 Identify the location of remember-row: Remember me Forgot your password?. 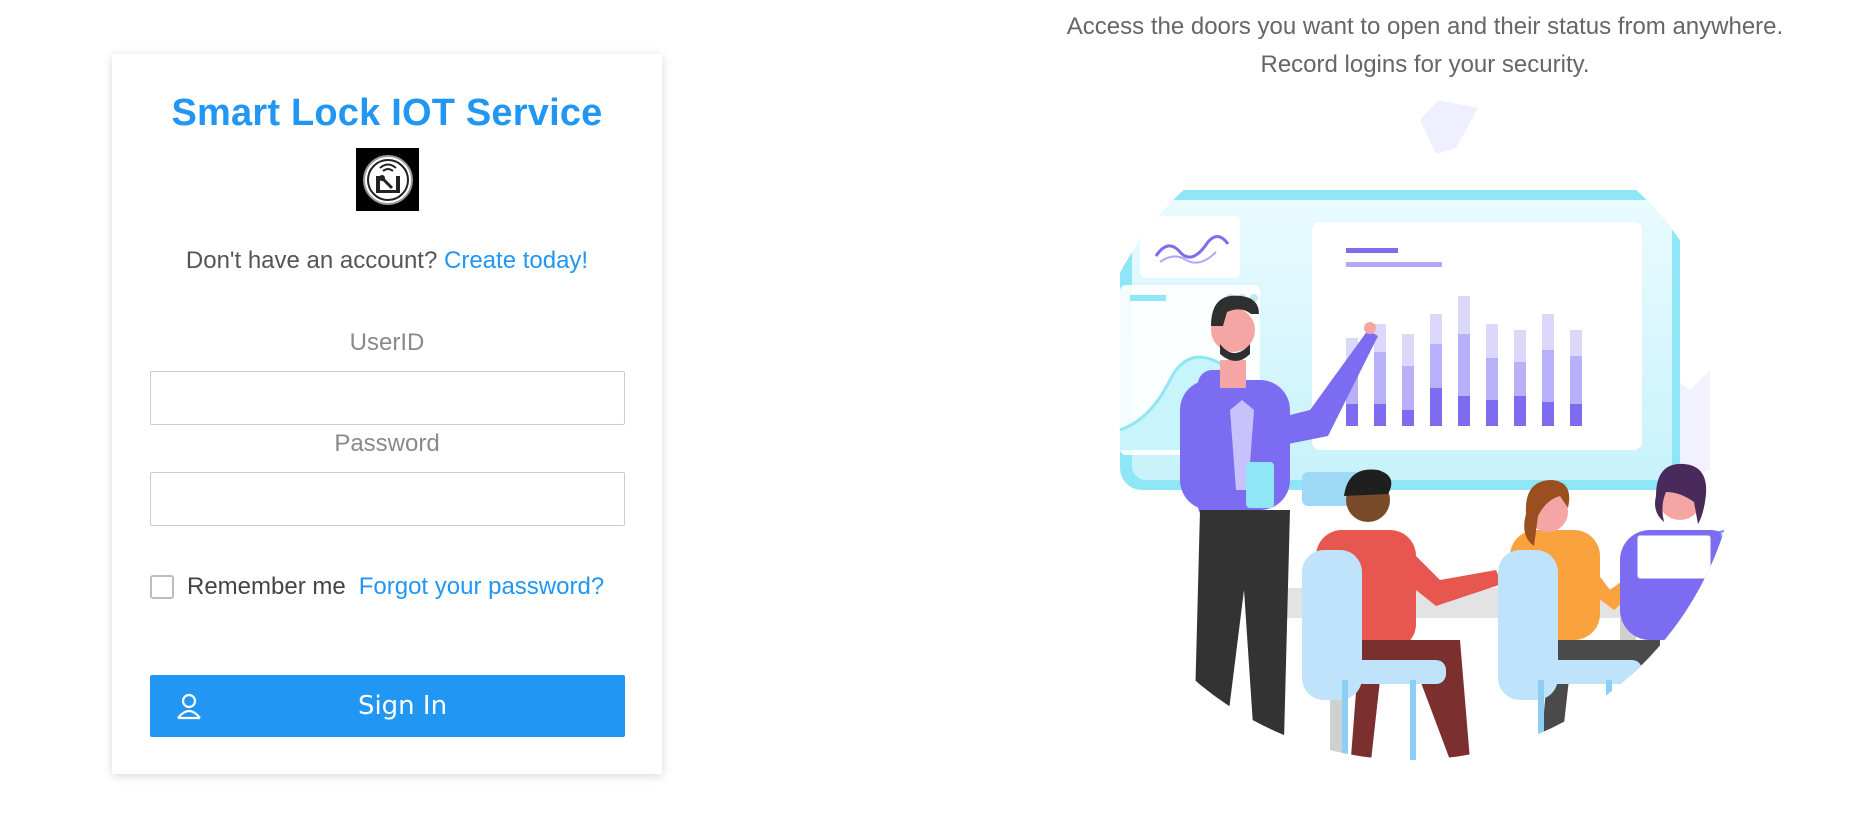
(387, 587).